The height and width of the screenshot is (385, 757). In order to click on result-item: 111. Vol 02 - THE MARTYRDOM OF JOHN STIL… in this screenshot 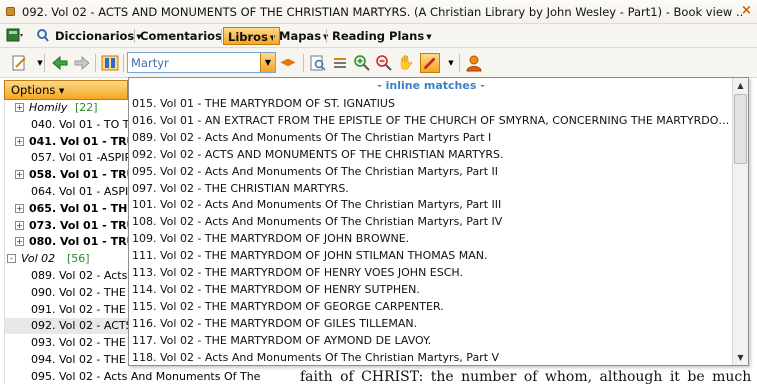, I will do `click(431, 255)`.